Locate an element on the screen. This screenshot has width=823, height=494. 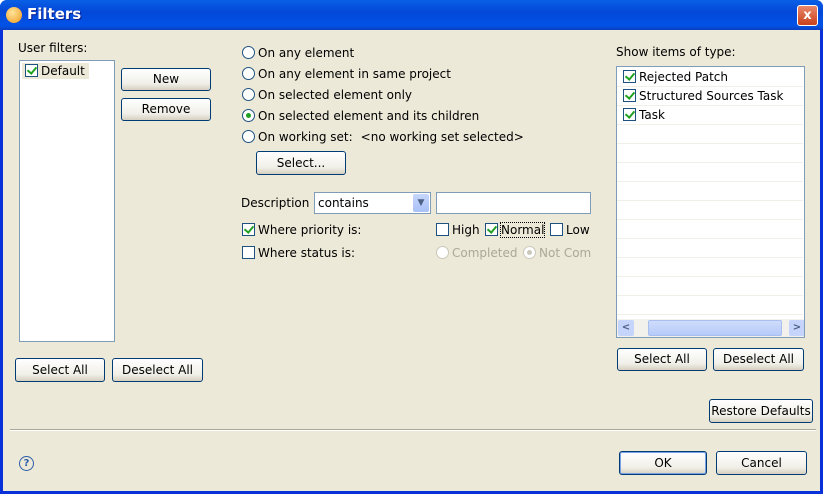
radio-selected-only: On selected element only is located at coordinates (327, 95).